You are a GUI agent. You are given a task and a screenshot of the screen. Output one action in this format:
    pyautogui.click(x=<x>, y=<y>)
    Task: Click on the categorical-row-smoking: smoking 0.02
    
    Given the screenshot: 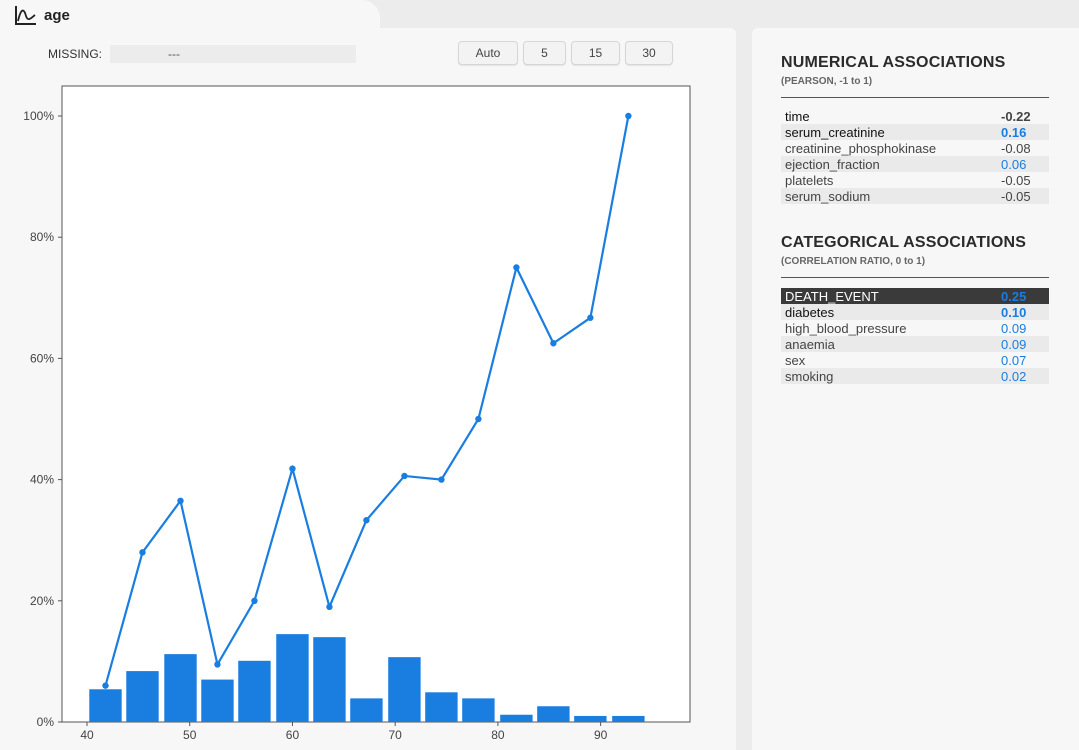 What is the action you would take?
    pyautogui.click(x=915, y=376)
    